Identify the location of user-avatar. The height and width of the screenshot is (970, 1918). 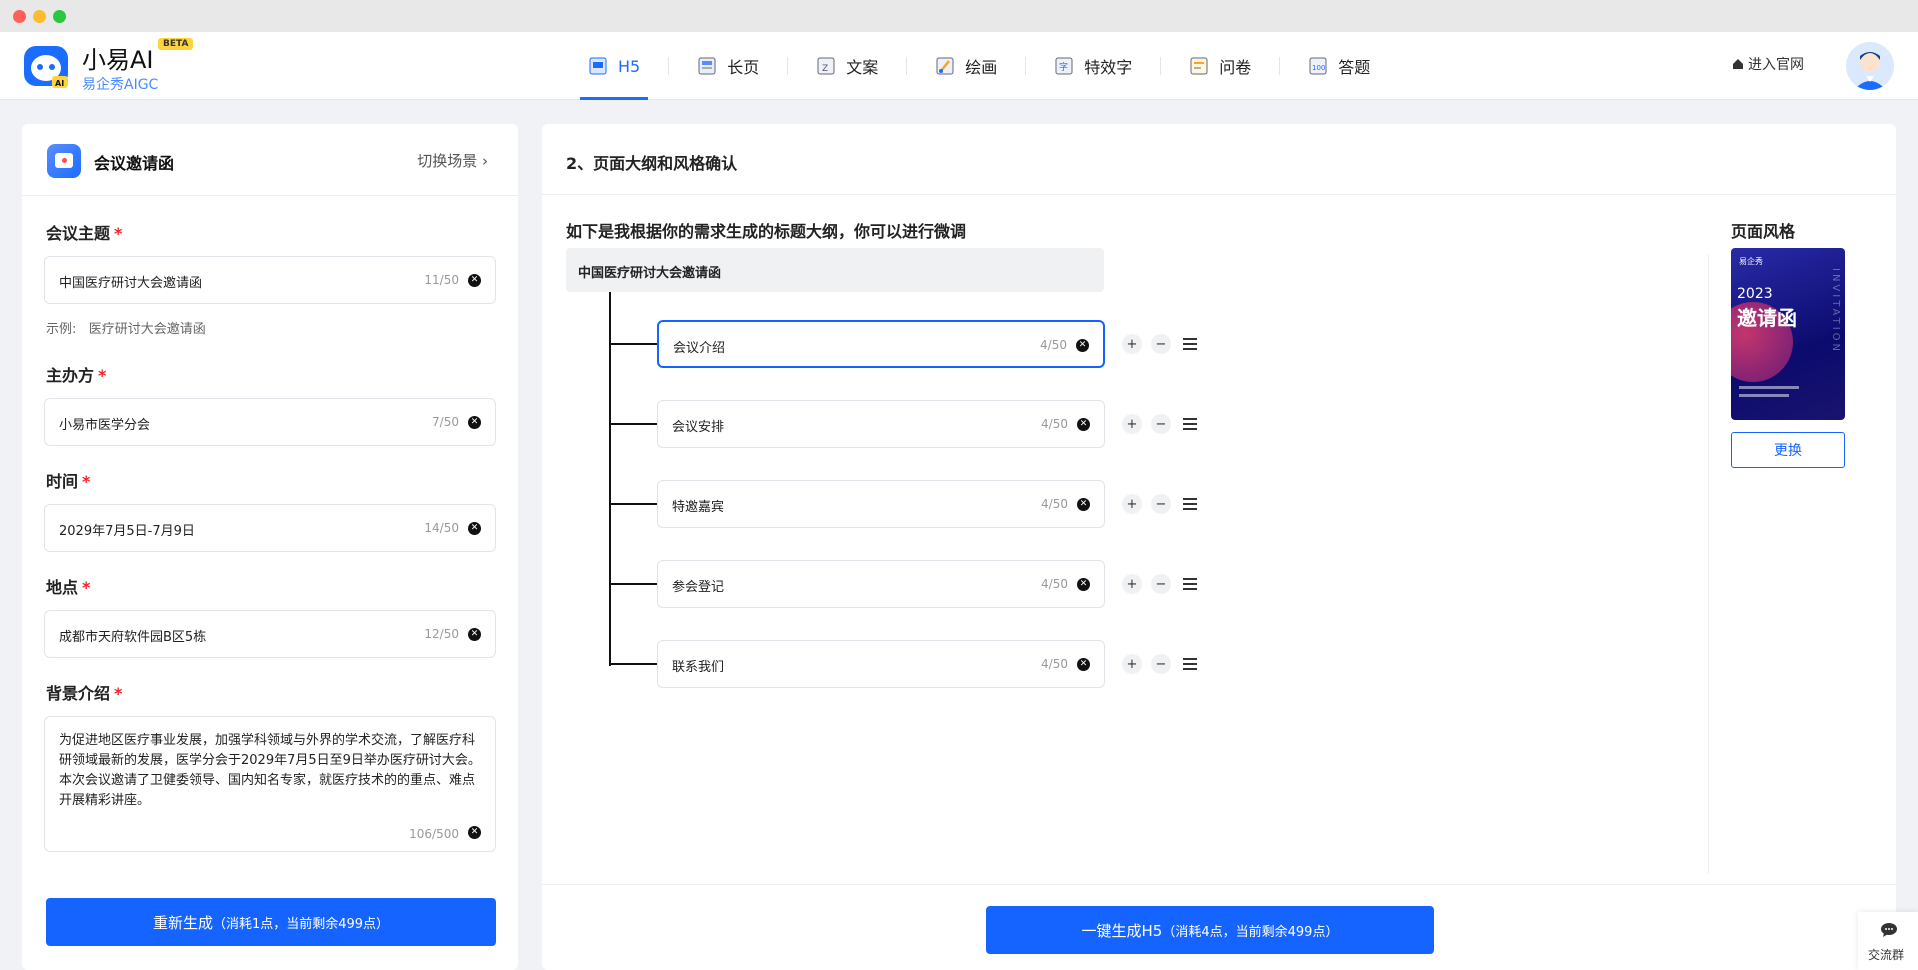
(1870, 66).